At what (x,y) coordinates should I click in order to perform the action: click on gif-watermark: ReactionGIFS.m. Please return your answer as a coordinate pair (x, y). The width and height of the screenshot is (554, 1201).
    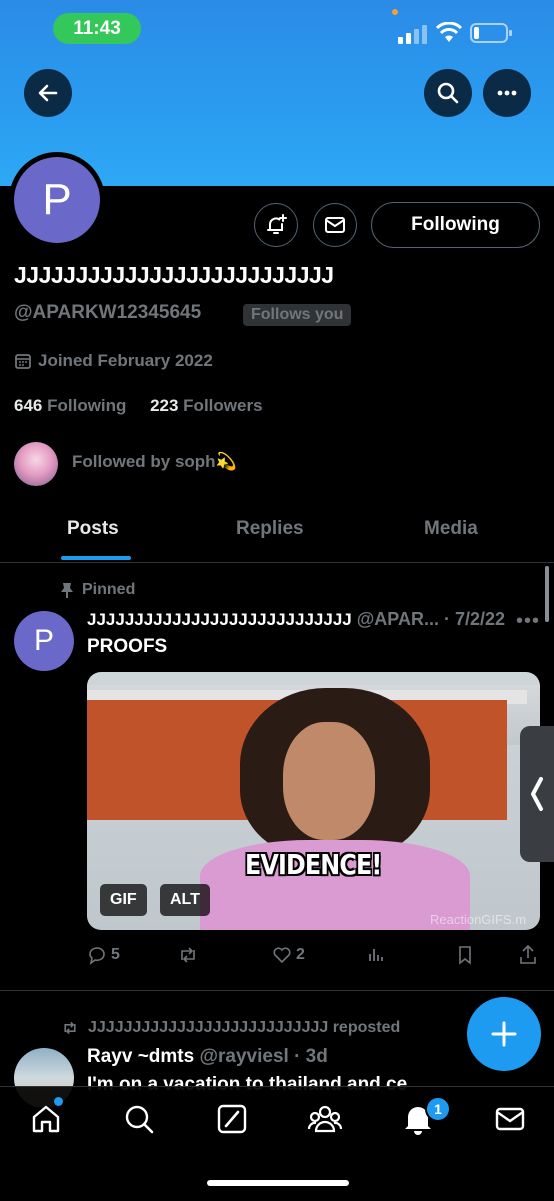
    Looking at the image, I should click on (478, 919).